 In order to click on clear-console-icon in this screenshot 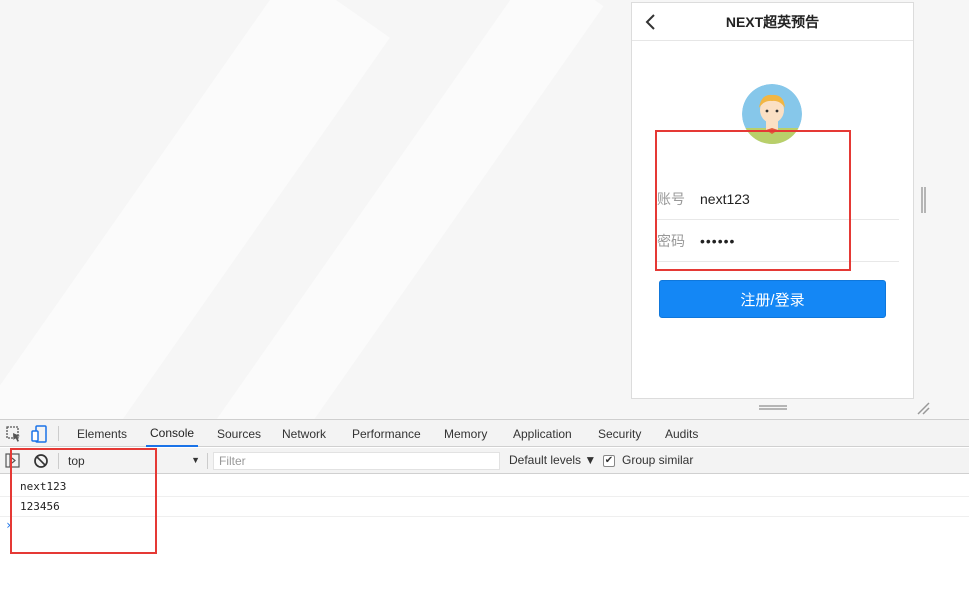, I will do `click(41, 461)`.